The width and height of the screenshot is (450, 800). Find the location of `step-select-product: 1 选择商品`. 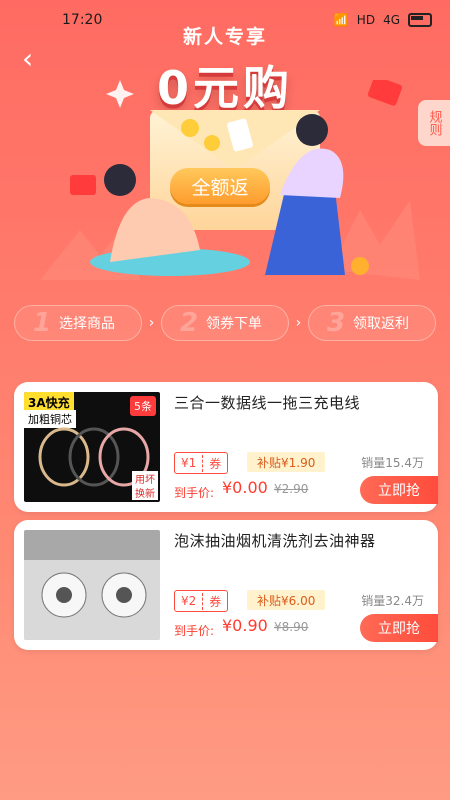

step-select-product: 1 选择商品 is located at coordinates (78, 323).